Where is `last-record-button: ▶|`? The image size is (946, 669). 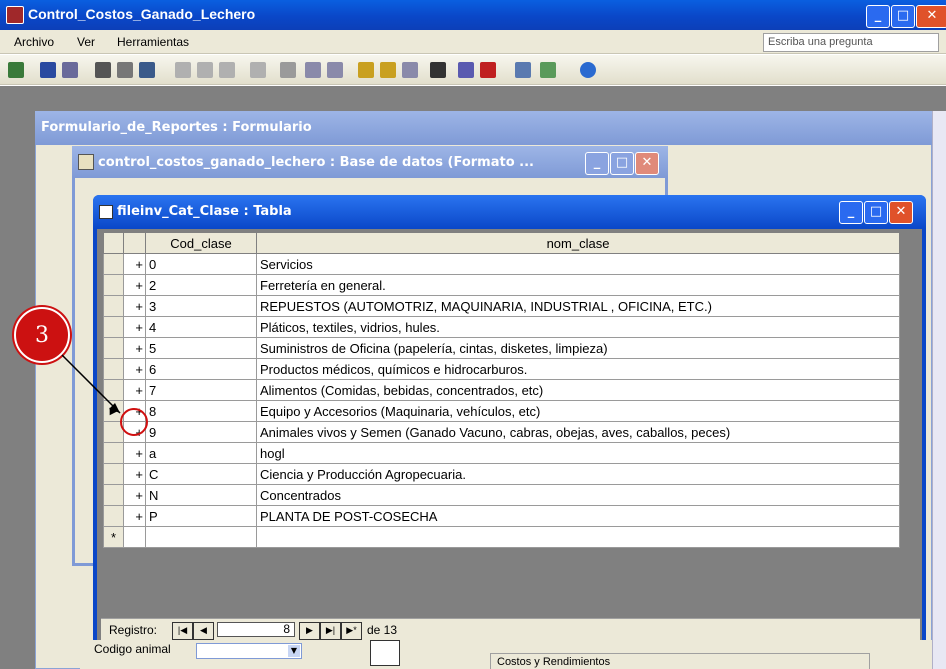 last-record-button: ▶| is located at coordinates (330, 631).